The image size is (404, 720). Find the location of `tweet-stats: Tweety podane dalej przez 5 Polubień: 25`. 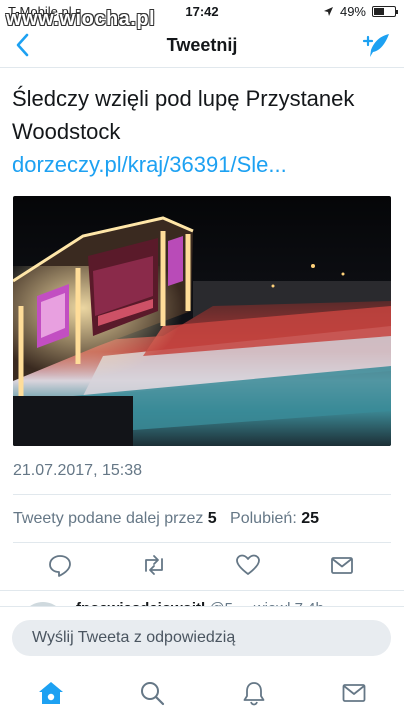

tweet-stats: Tweety podane dalej przez 5 Polubień: 25 is located at coordinates (166, 519).